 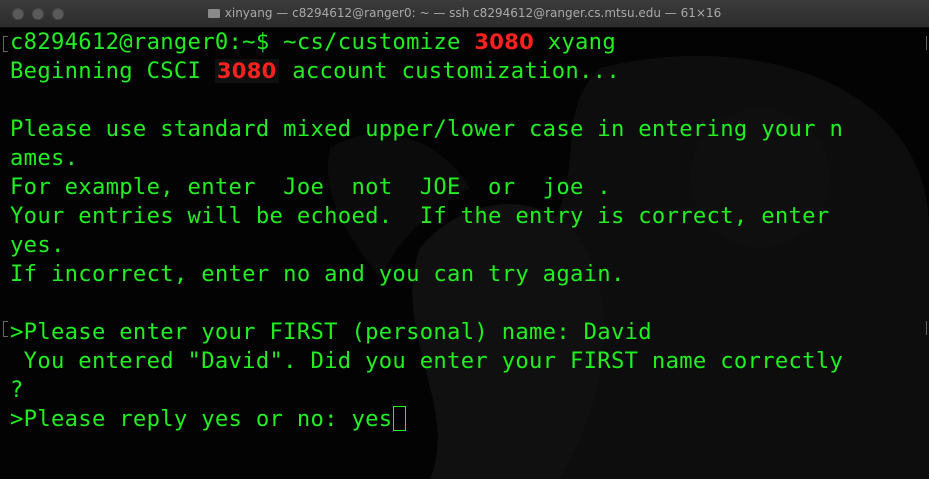 I want to click on terminal-line: ?, so click(x=17, y=390).